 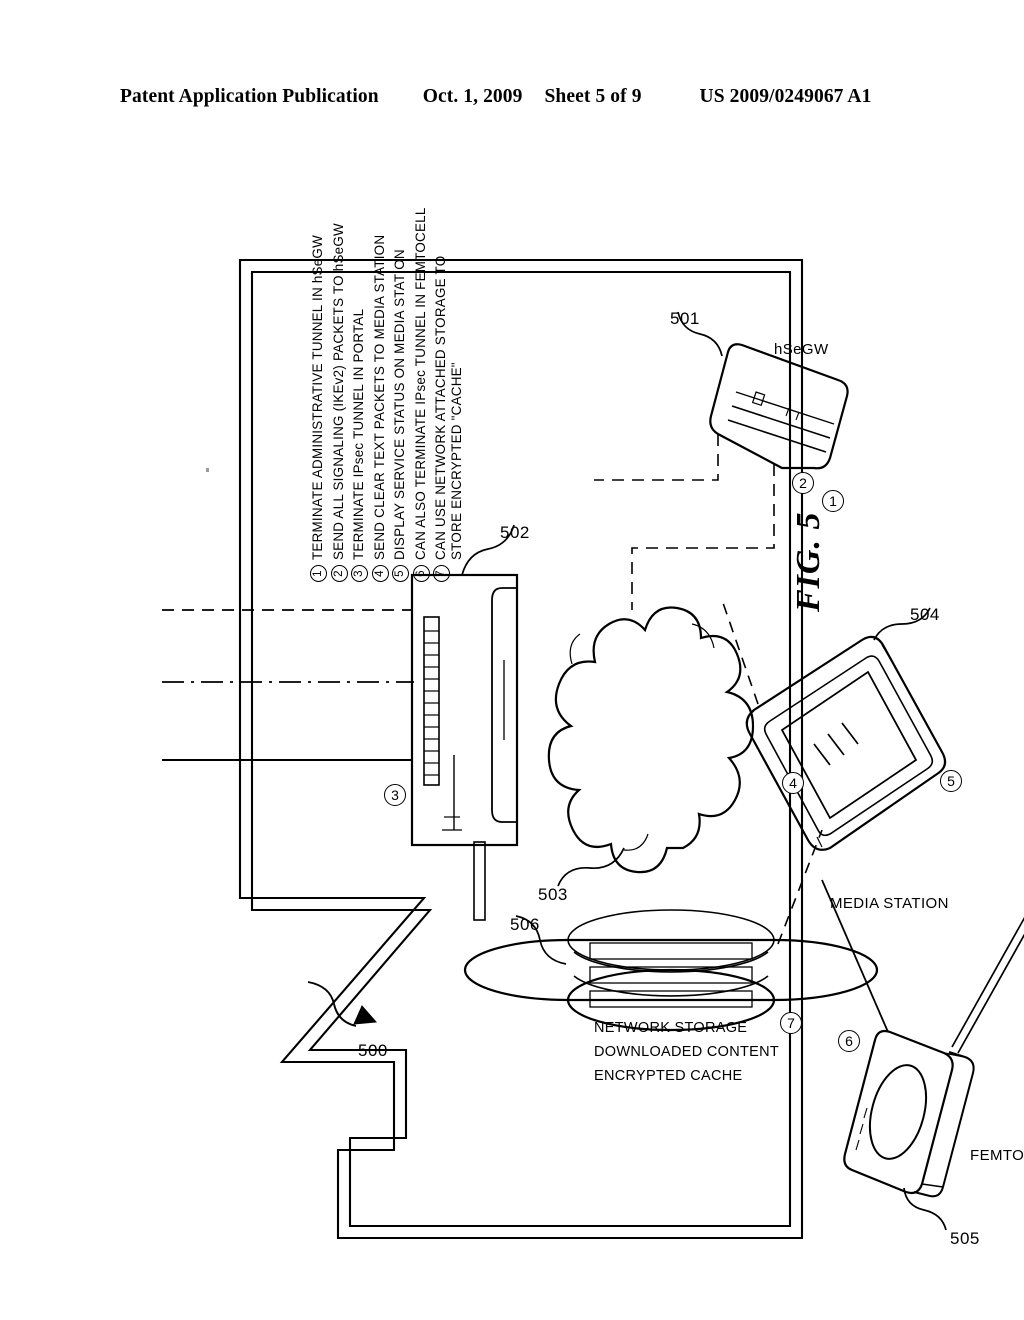 What do you see at coordinates (849, 1041) in the screenshot?
I see `step-marker-6: 6` at bounding box center [849, 1041].